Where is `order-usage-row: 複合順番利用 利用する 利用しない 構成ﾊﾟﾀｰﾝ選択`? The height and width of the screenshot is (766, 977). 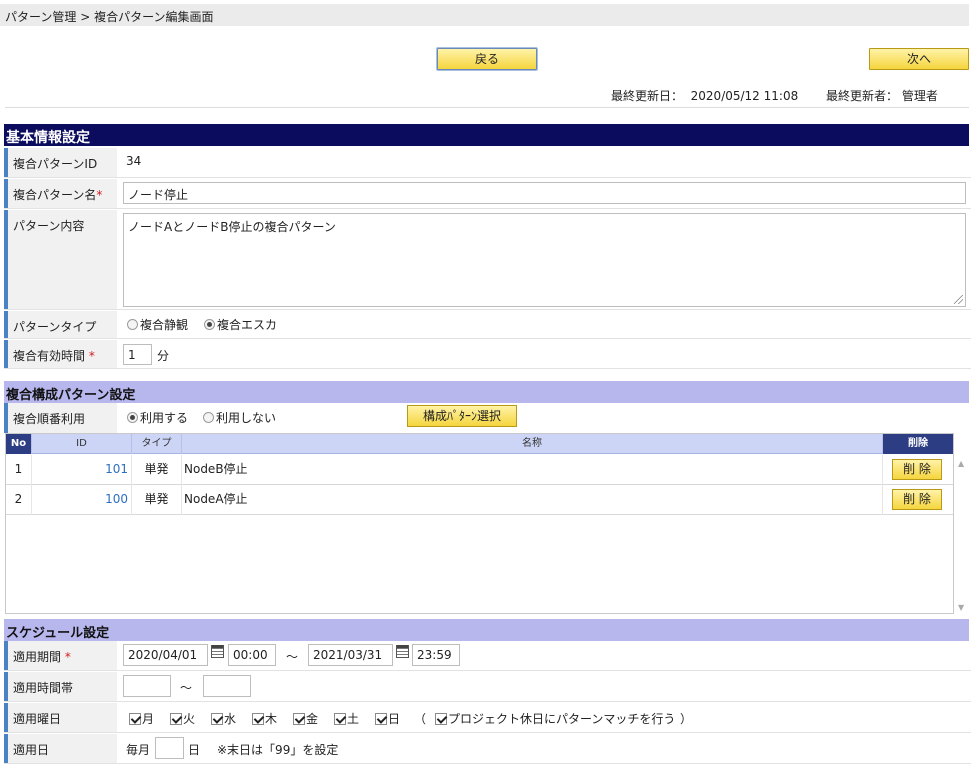 order-usage-row: 複合順番利用 利用する 利用しない 構成ﾊﾟﾀｰﾝ選択 is located at coordinates (487, 418).